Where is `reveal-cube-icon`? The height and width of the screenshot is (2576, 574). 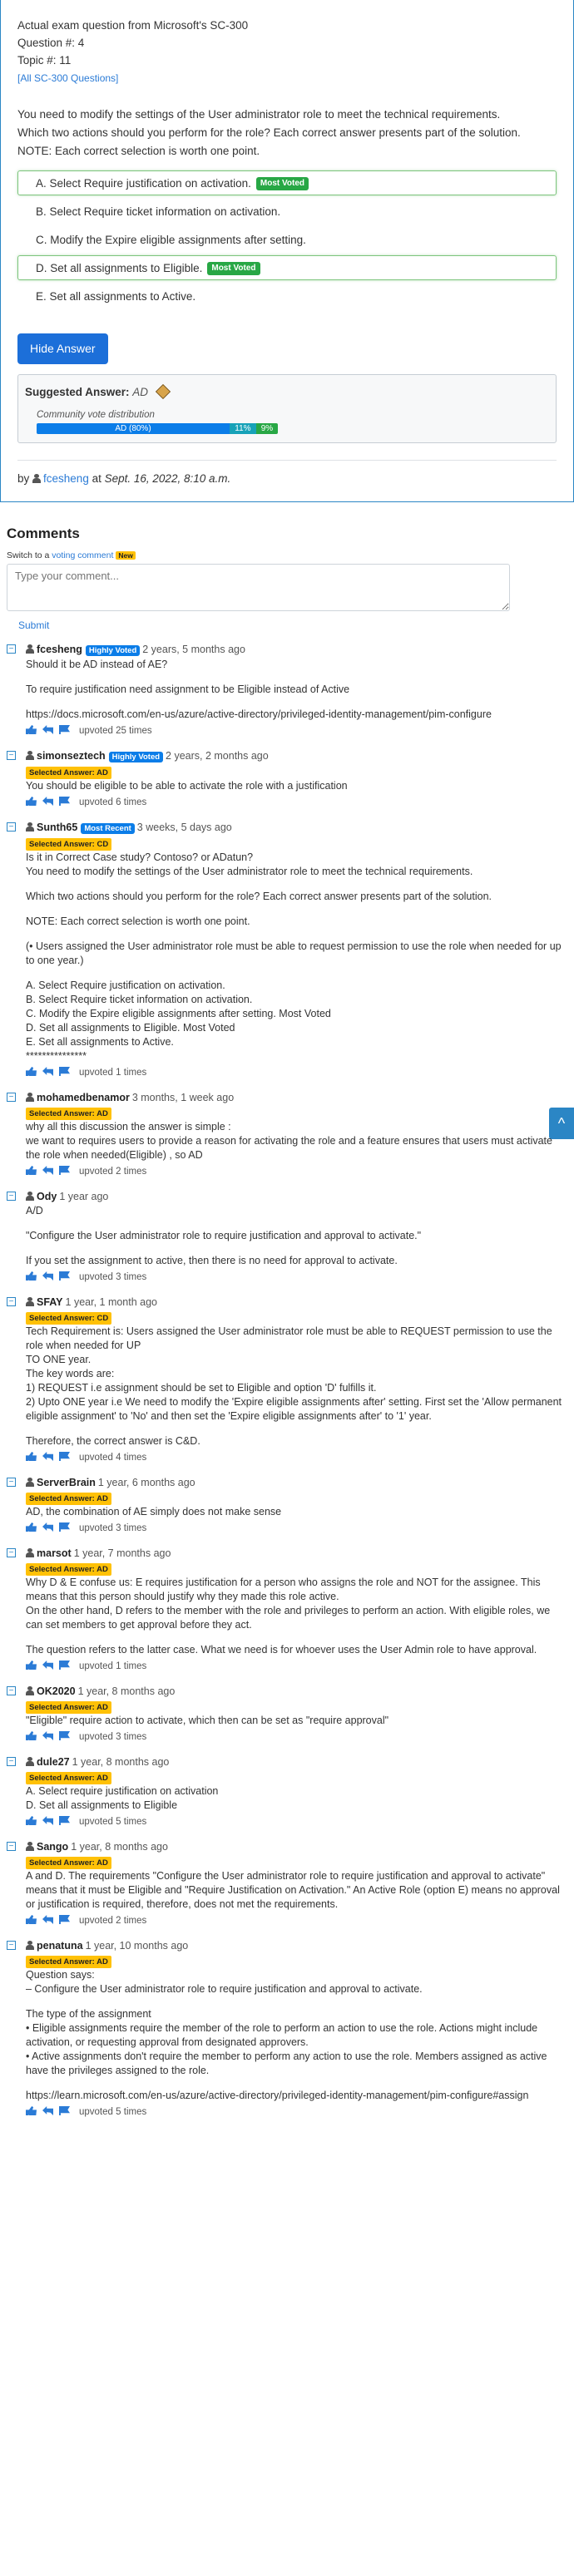 reveal-cube-icon is located at coordinates (163, 391).